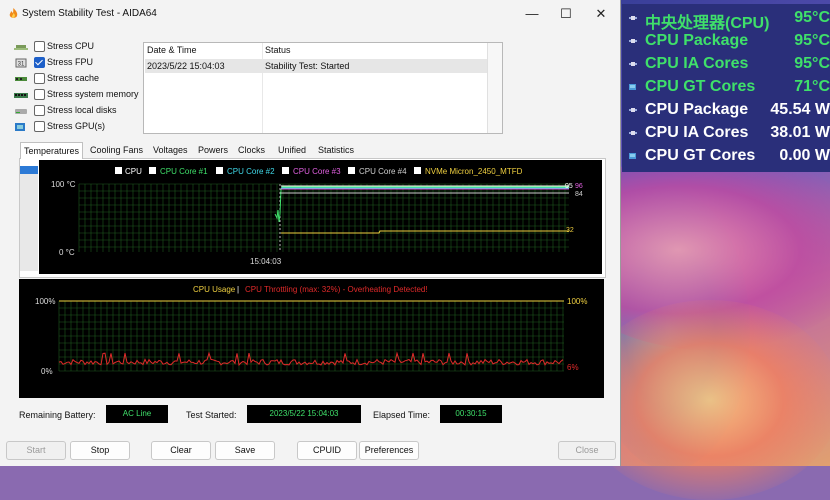  What do you see at coordinates (170, 150) in the screenshot?
I see `tab-voltages: Voltages` at bounding box center [170, 150].